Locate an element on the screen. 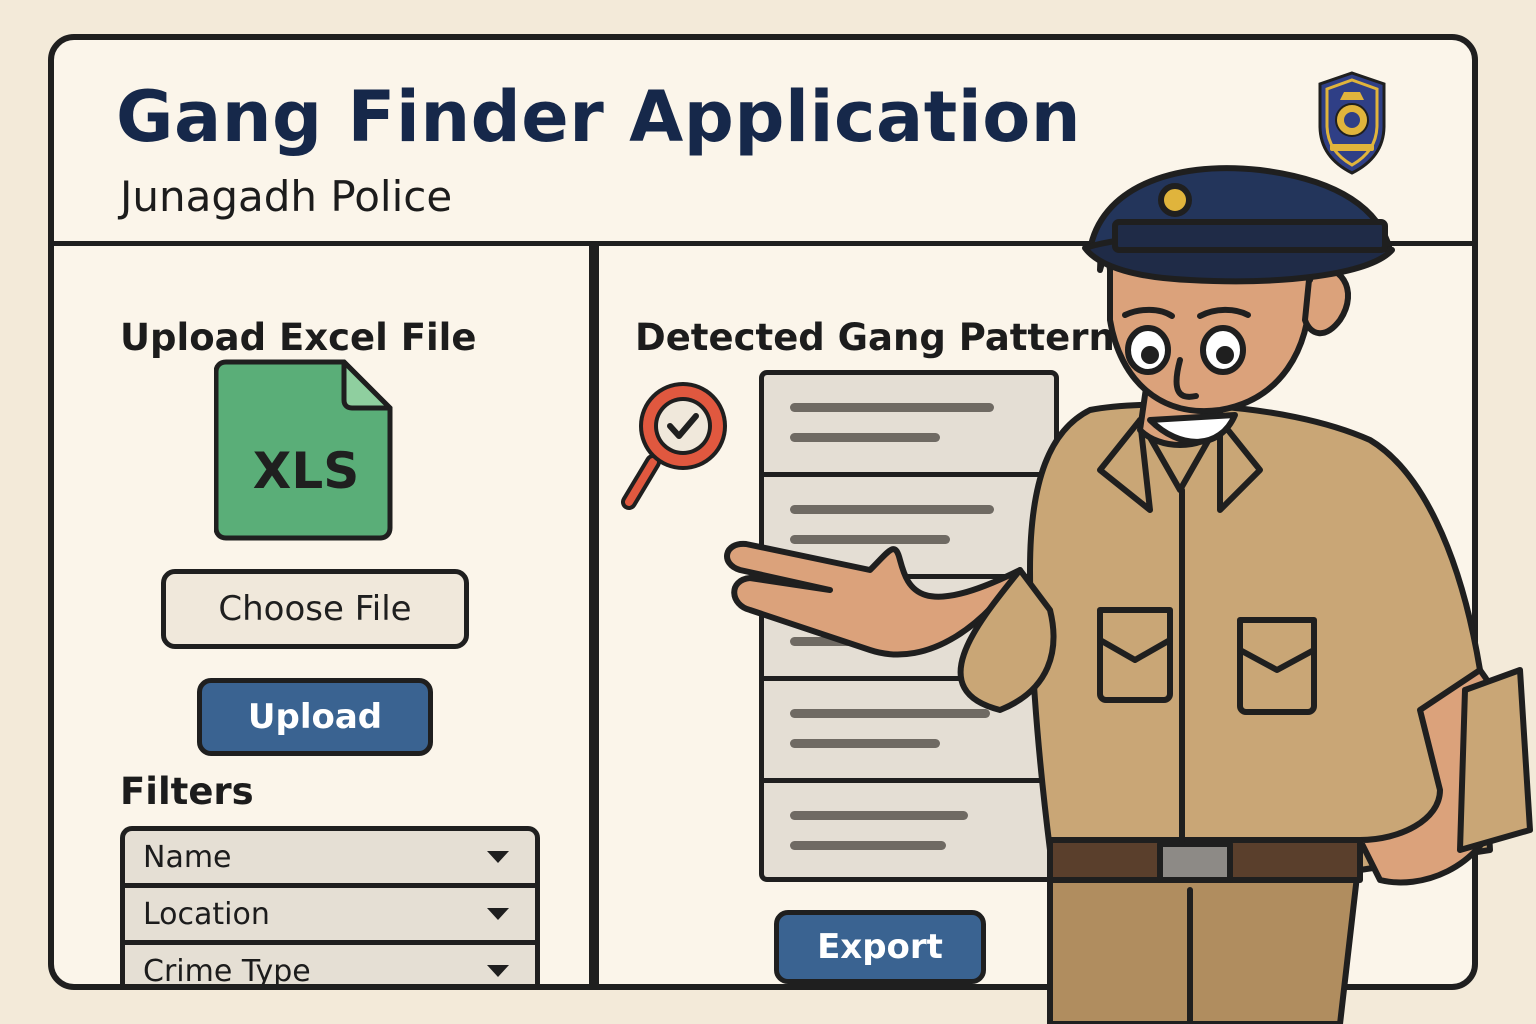  choose-file-button: Choose File is located at coordinates (315, 609).